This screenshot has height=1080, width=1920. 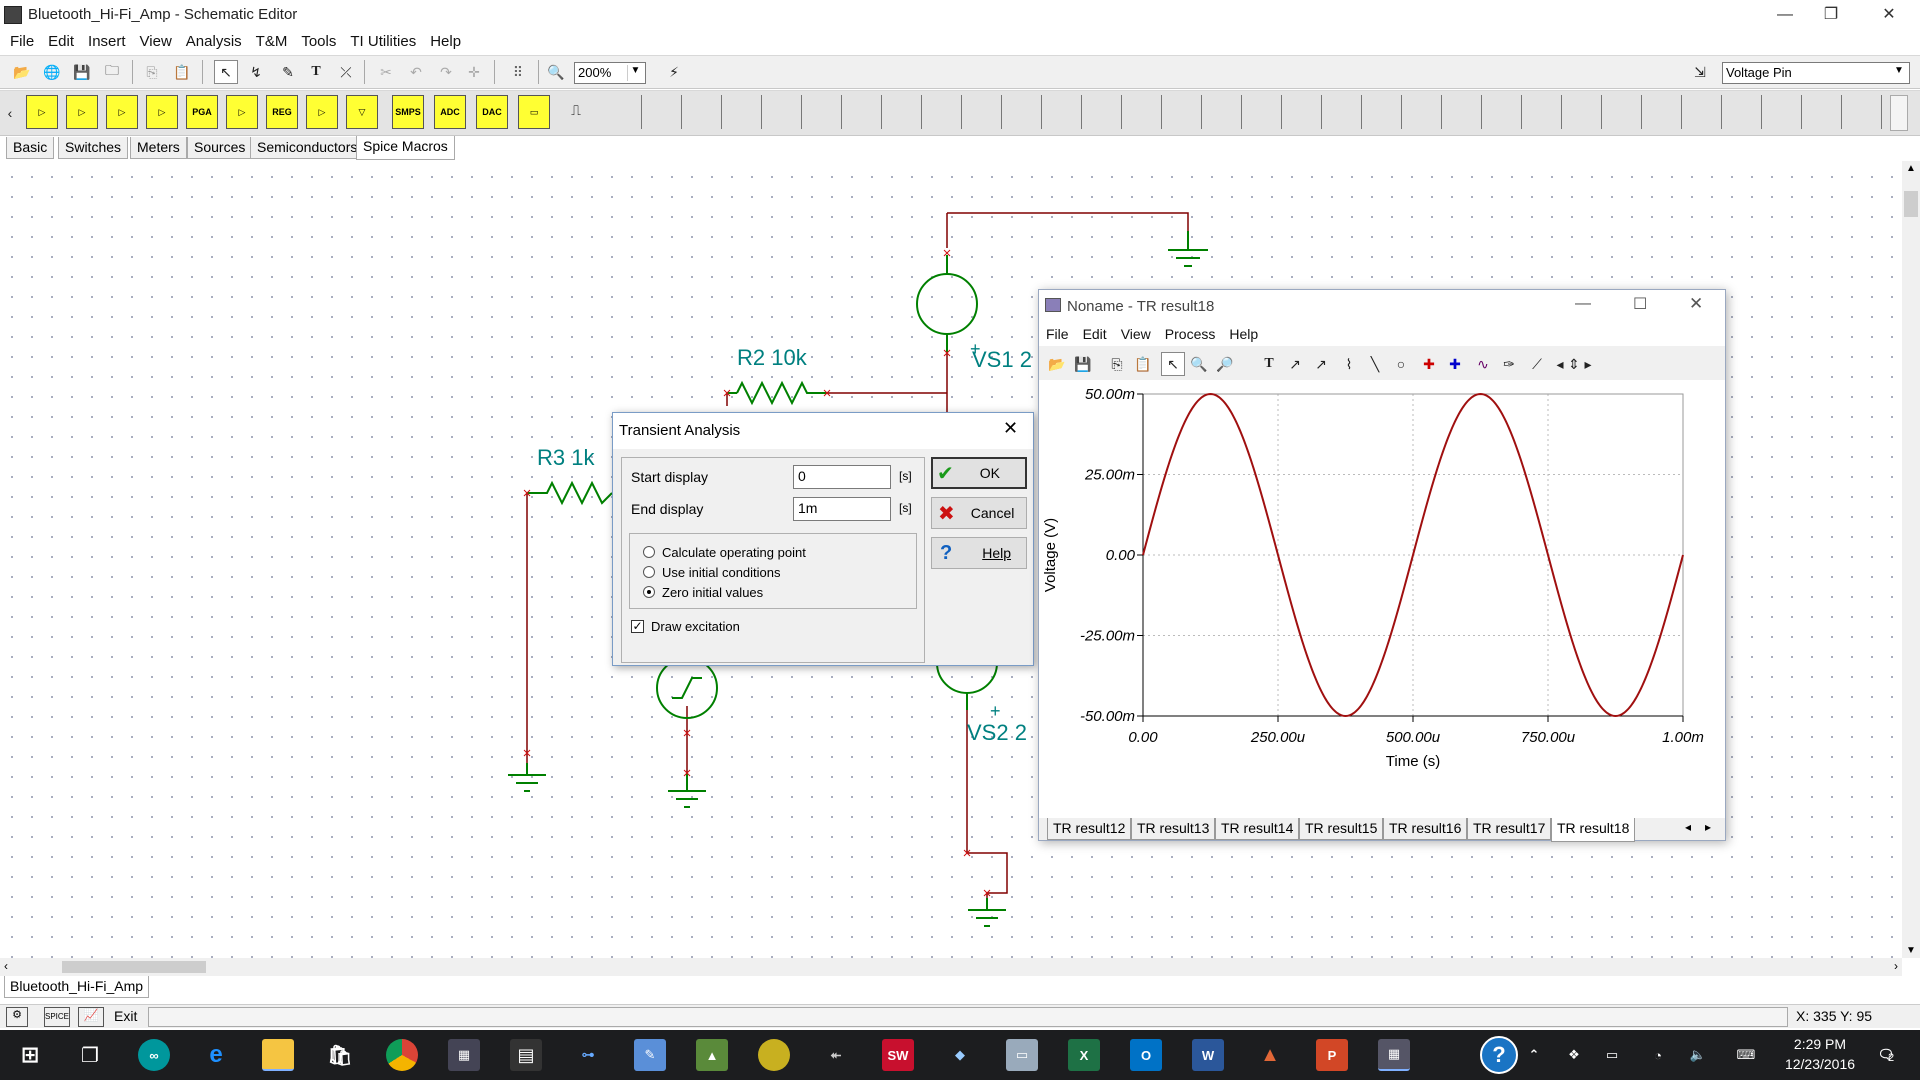 I want to click on menu-item-edit: Edit, so click(x=61, y=42).